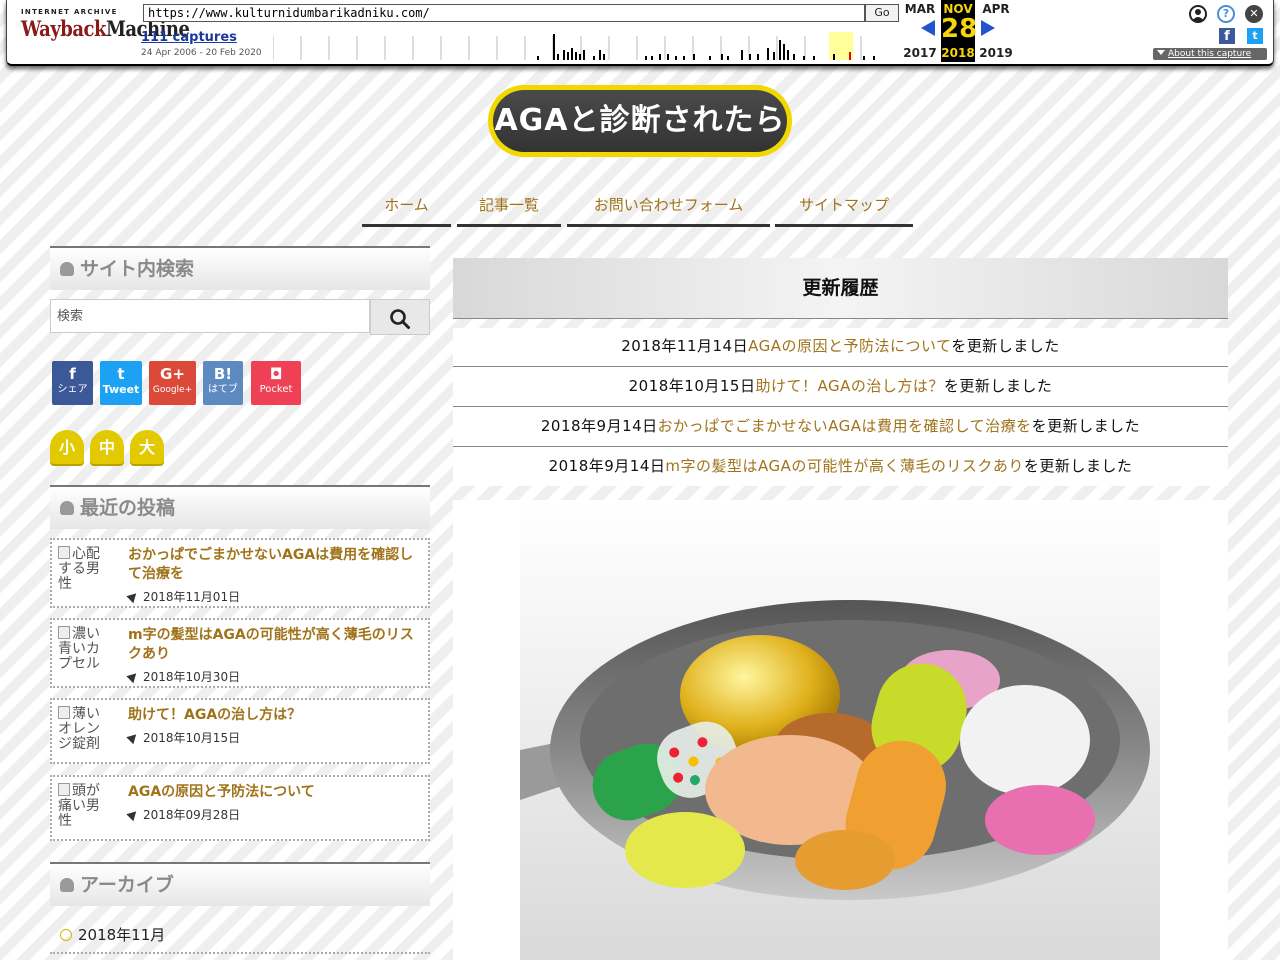 The width and height of the screenshot is (1280, 960). Describe the element at coordinates (996, 53) in the screenshot. I see `wayback-next-year: 2019` at that location.